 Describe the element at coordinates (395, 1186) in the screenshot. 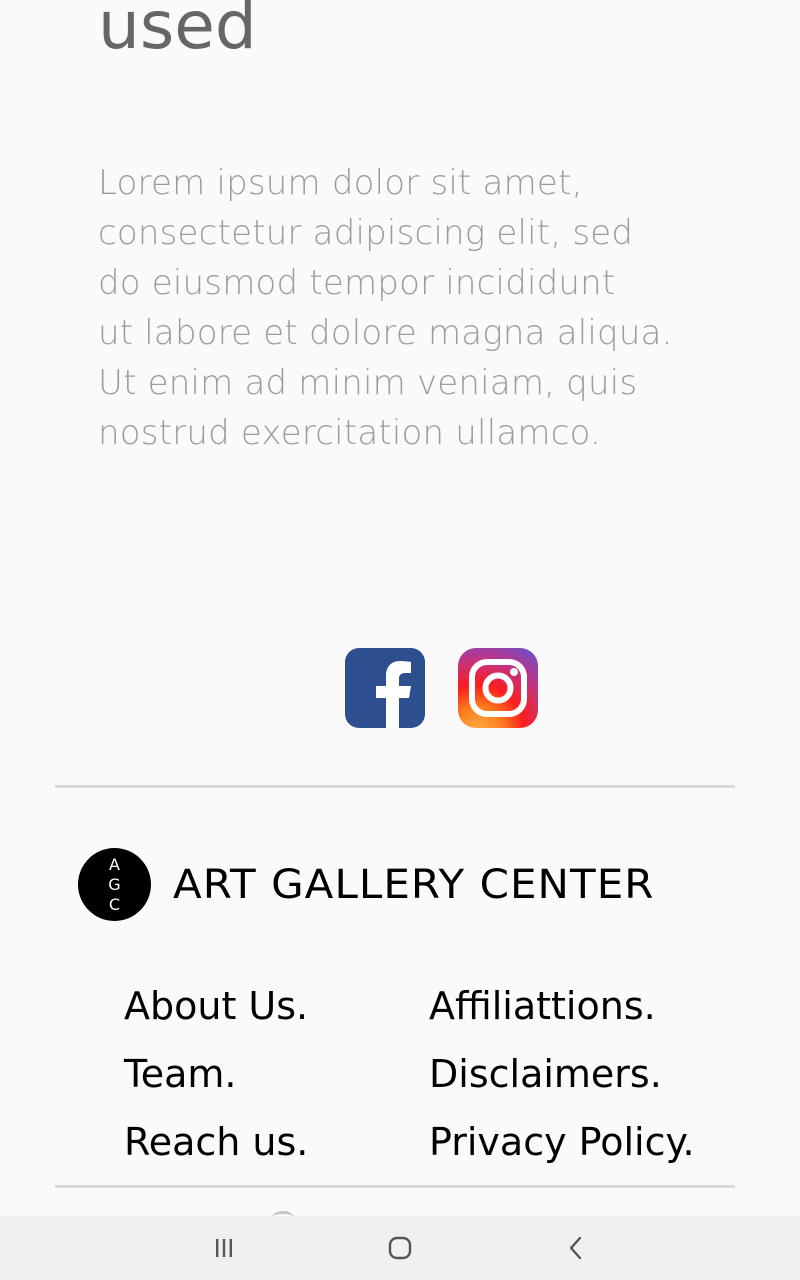

I see `footer-divider-bottom` at that location.